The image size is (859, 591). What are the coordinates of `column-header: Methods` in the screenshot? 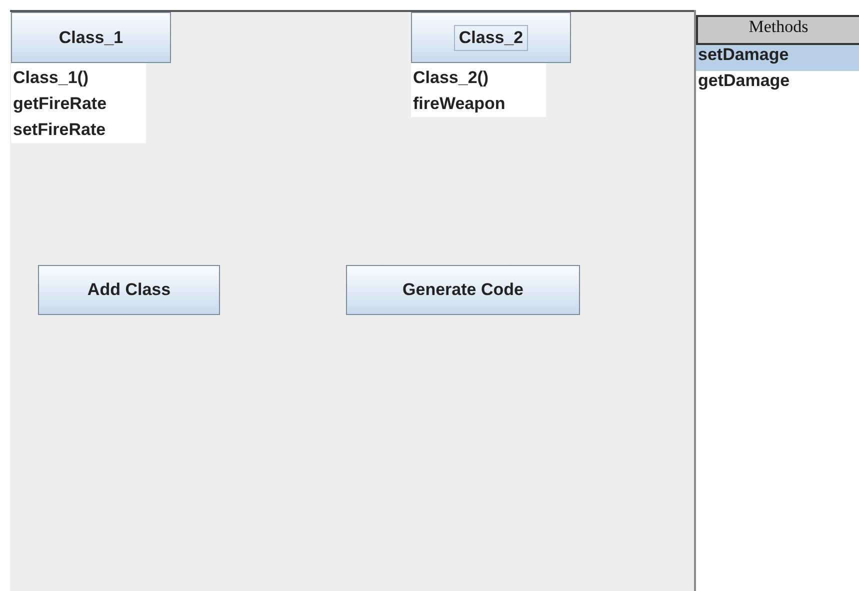 It's located at (777, 30).